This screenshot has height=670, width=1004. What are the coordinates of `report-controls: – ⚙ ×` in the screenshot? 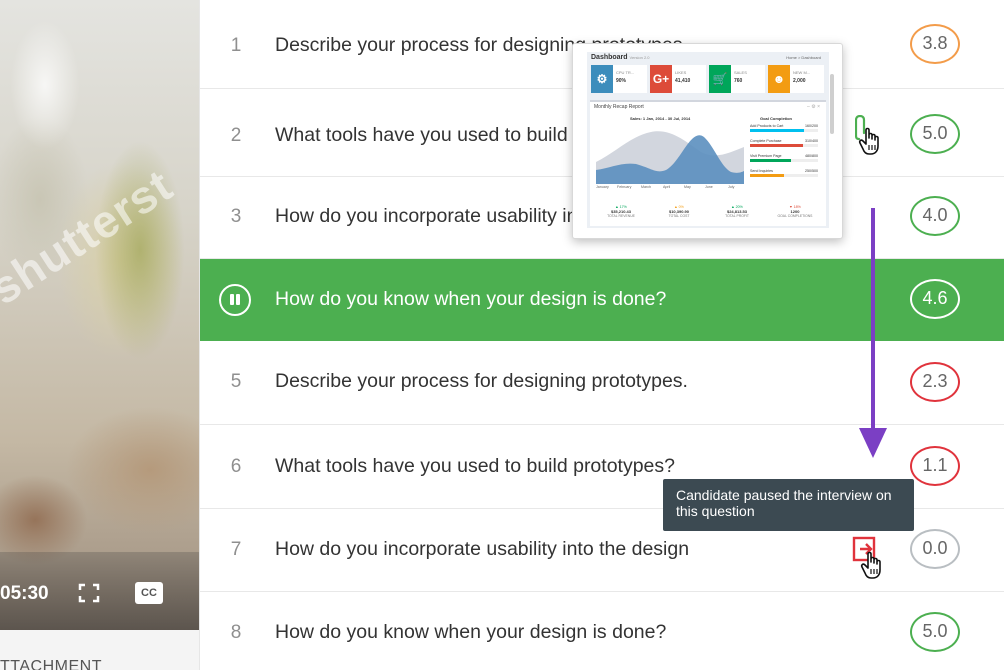 It's located at (813, 107).